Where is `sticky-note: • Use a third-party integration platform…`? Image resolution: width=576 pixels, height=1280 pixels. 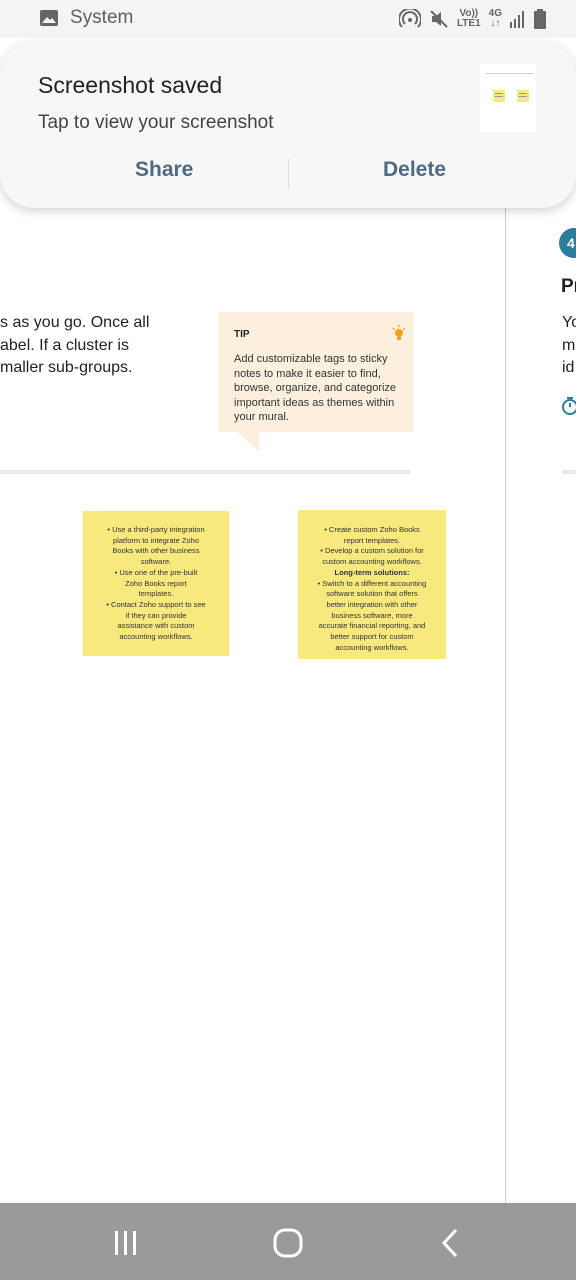
sticky-note: • Use a third-party integration platform… is located at coordinates (156, 583).